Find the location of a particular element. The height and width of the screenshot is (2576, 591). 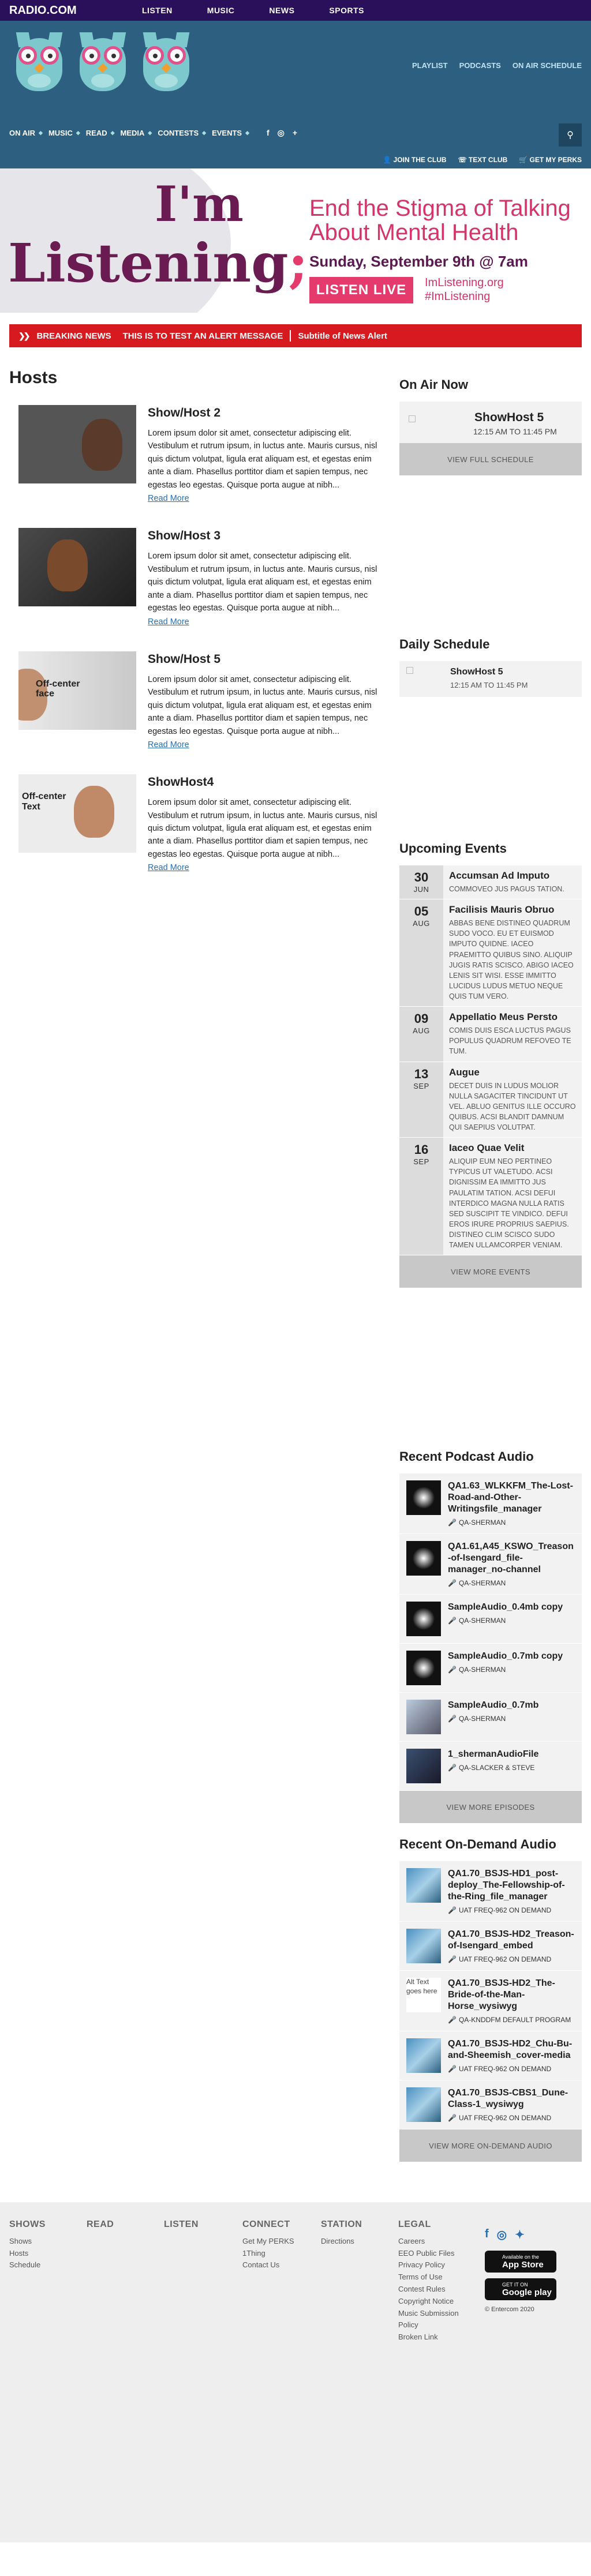

footer-link: Music Submission Policy is located at coordinates (435, 2320).